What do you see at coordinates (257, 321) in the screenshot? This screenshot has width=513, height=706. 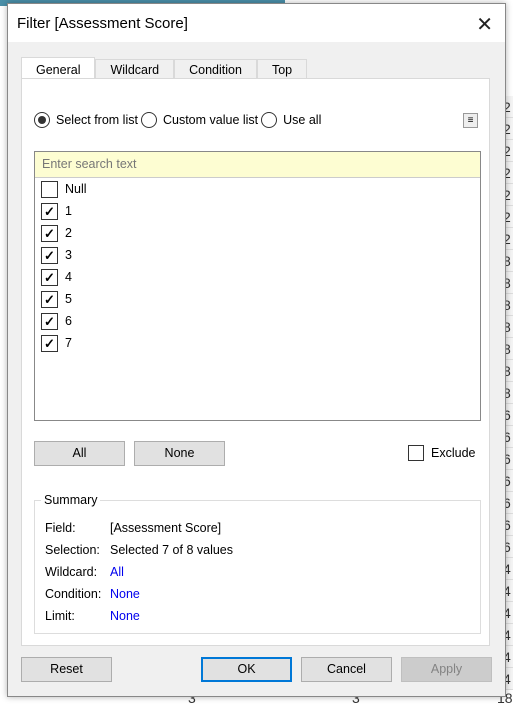 I see `list-item: ✓ 6` at bounding box center [257, 321].